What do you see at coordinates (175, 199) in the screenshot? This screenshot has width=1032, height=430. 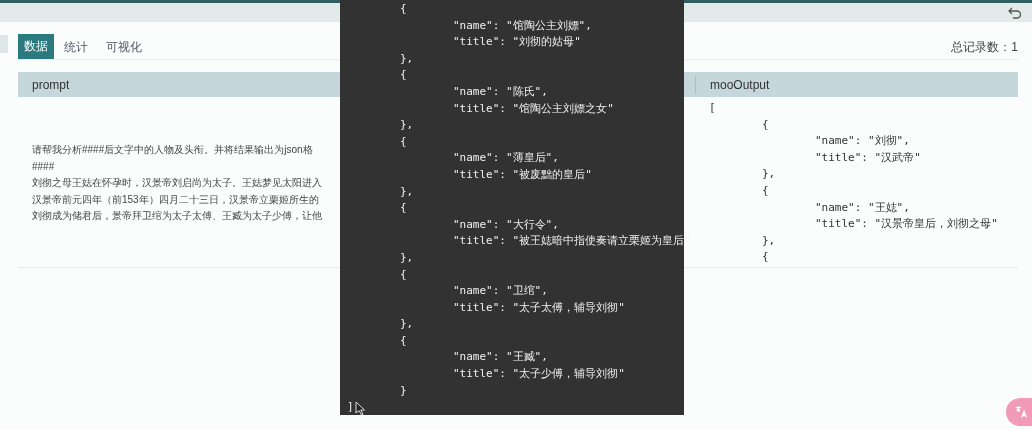 I see `prompt-text-line: 汉景帝前元四年（前153年）四月二十三日，汉景帝立栗姬所生的` at bounding box center [175, 199].